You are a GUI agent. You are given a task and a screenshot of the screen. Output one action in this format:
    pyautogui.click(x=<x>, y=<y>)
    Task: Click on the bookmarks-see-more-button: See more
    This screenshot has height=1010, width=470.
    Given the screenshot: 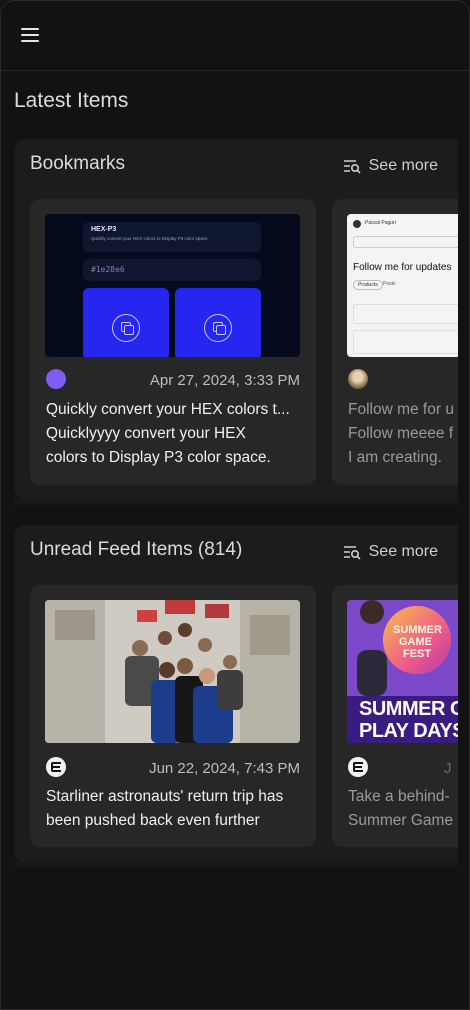 What is the action you would take?
    pyautogui.click(x=390, y=166)
    